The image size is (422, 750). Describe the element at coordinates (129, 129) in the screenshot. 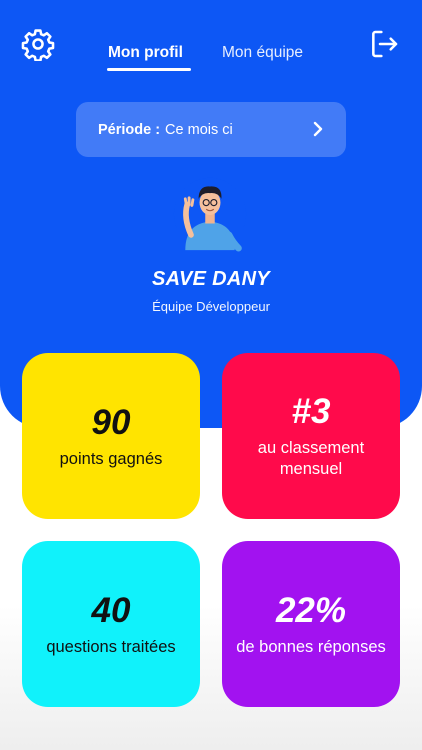

I see `period-label: Période :` at that location.